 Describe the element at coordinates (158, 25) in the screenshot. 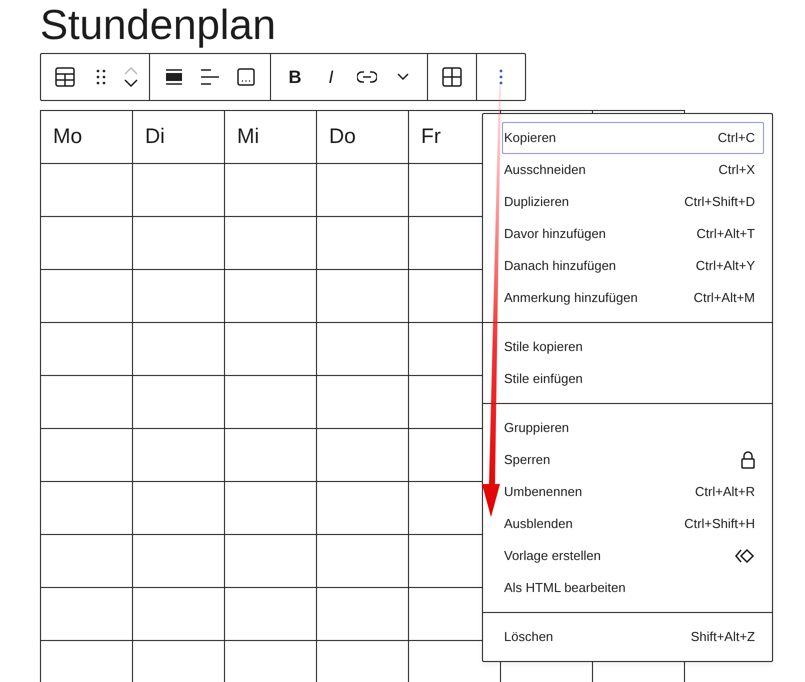

I see `page-title: Stundenplan` at that location.